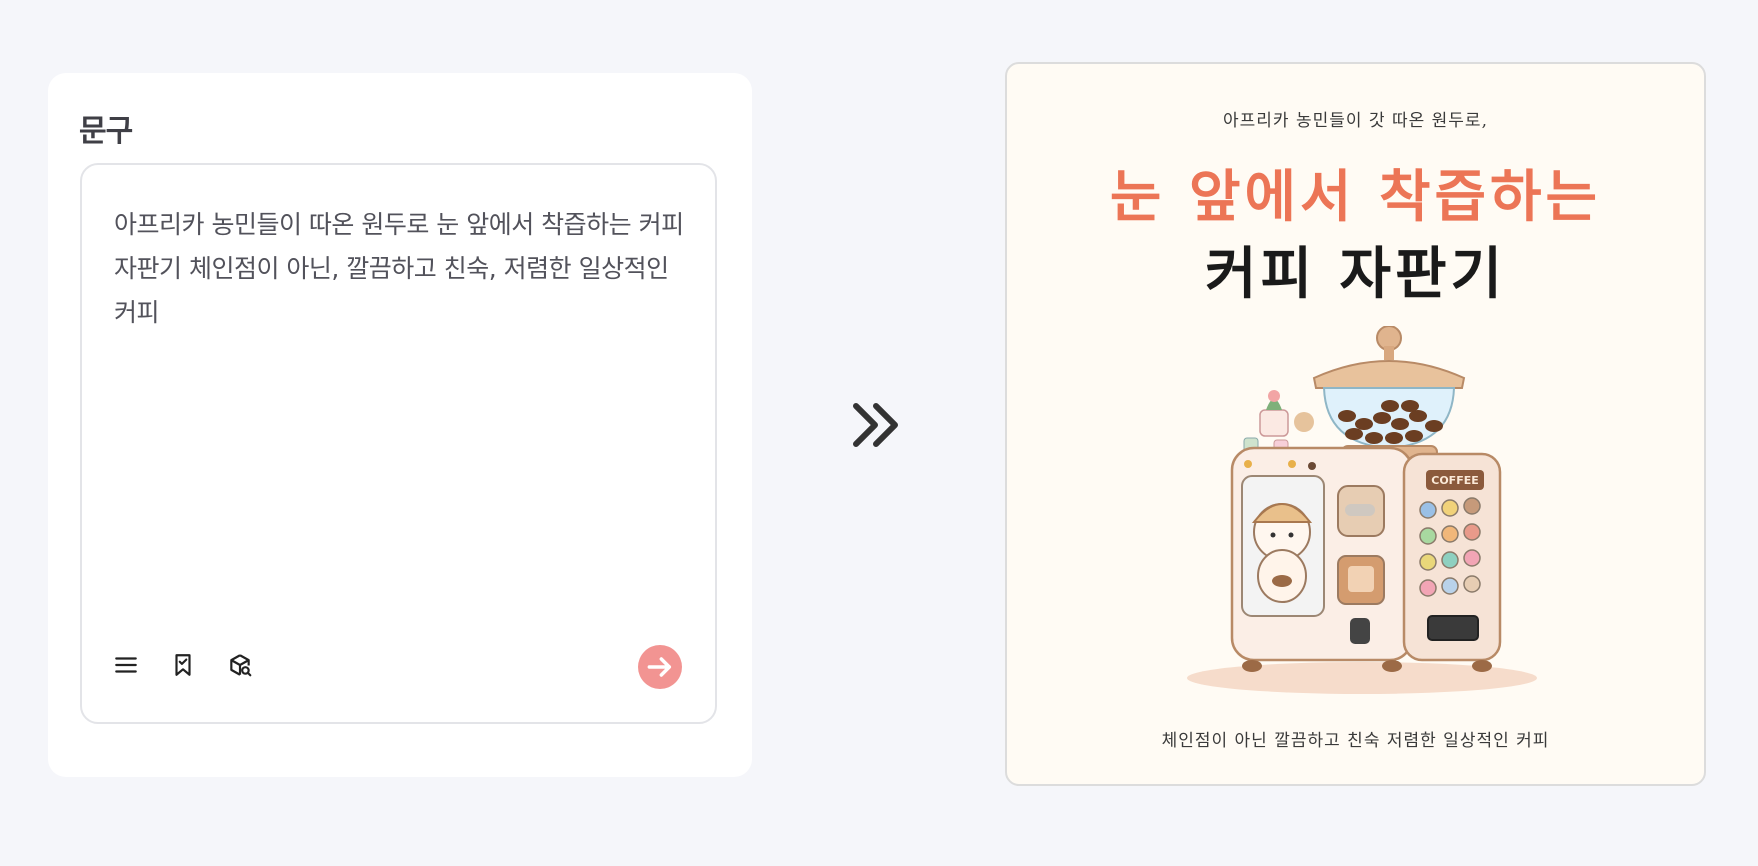 The height and width of the screenshot is (866, 1758). Describe the element at coordinates (1355, 121) in the screenshot. I see `poster-top-caption: 아프리카 농민들이 갓 따온 원두로,` at that location.